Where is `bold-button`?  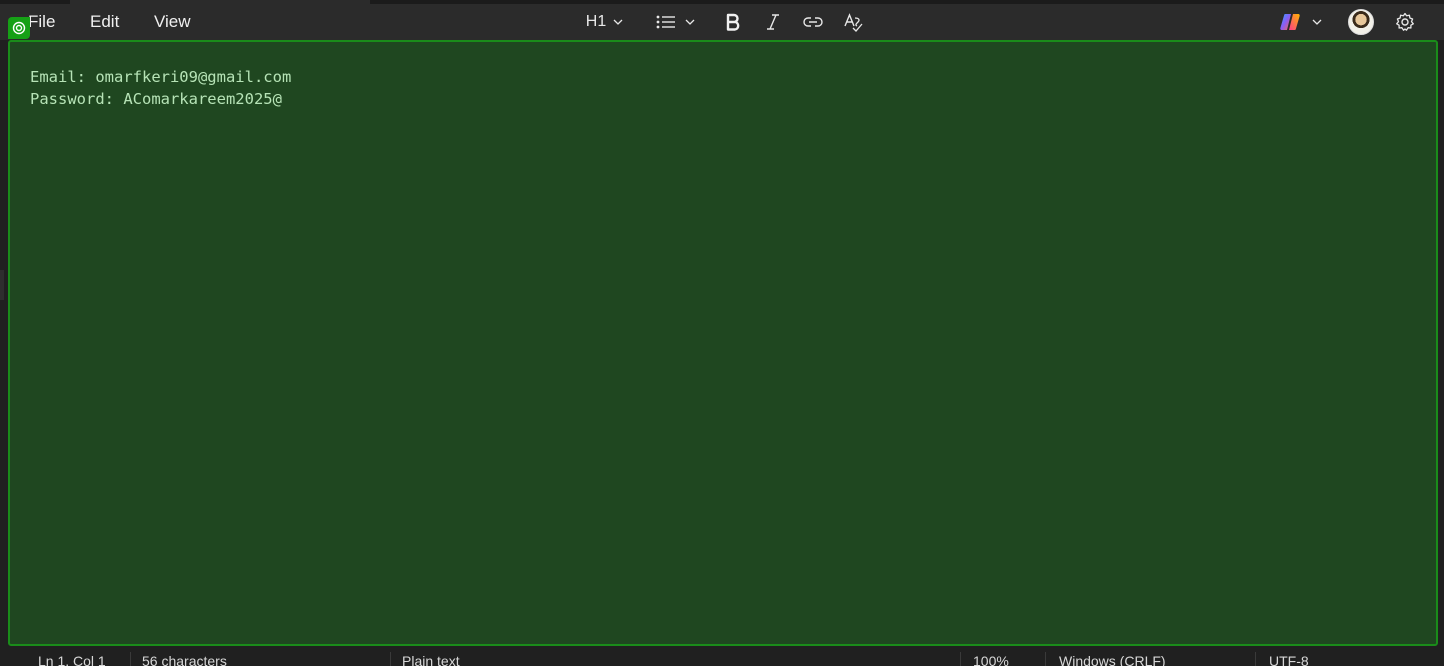 bold-button is located at coordinates (733, 22).